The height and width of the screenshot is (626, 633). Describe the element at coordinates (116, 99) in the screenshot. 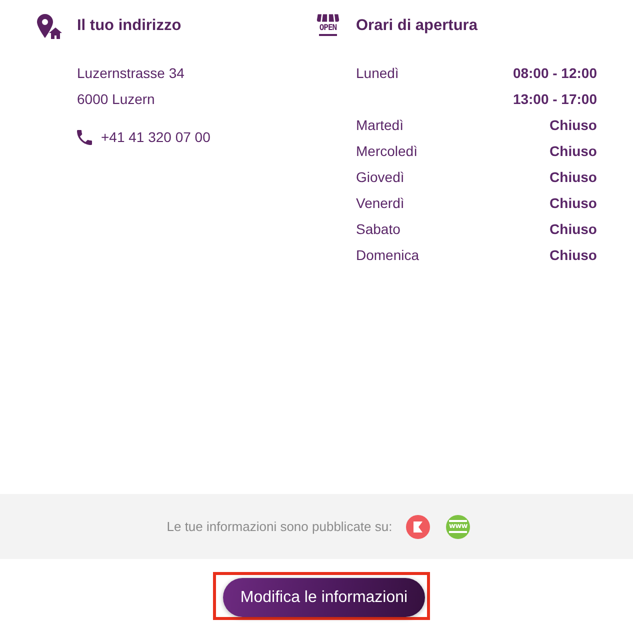

I see `address-line: 6000 Luzern` at that location.